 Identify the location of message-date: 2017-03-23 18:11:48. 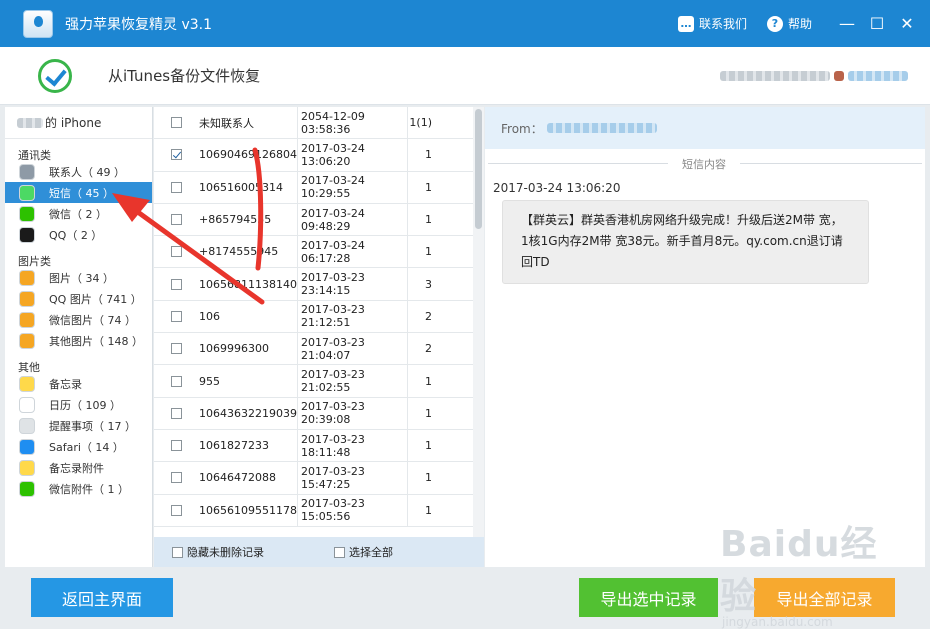
(352, 445).